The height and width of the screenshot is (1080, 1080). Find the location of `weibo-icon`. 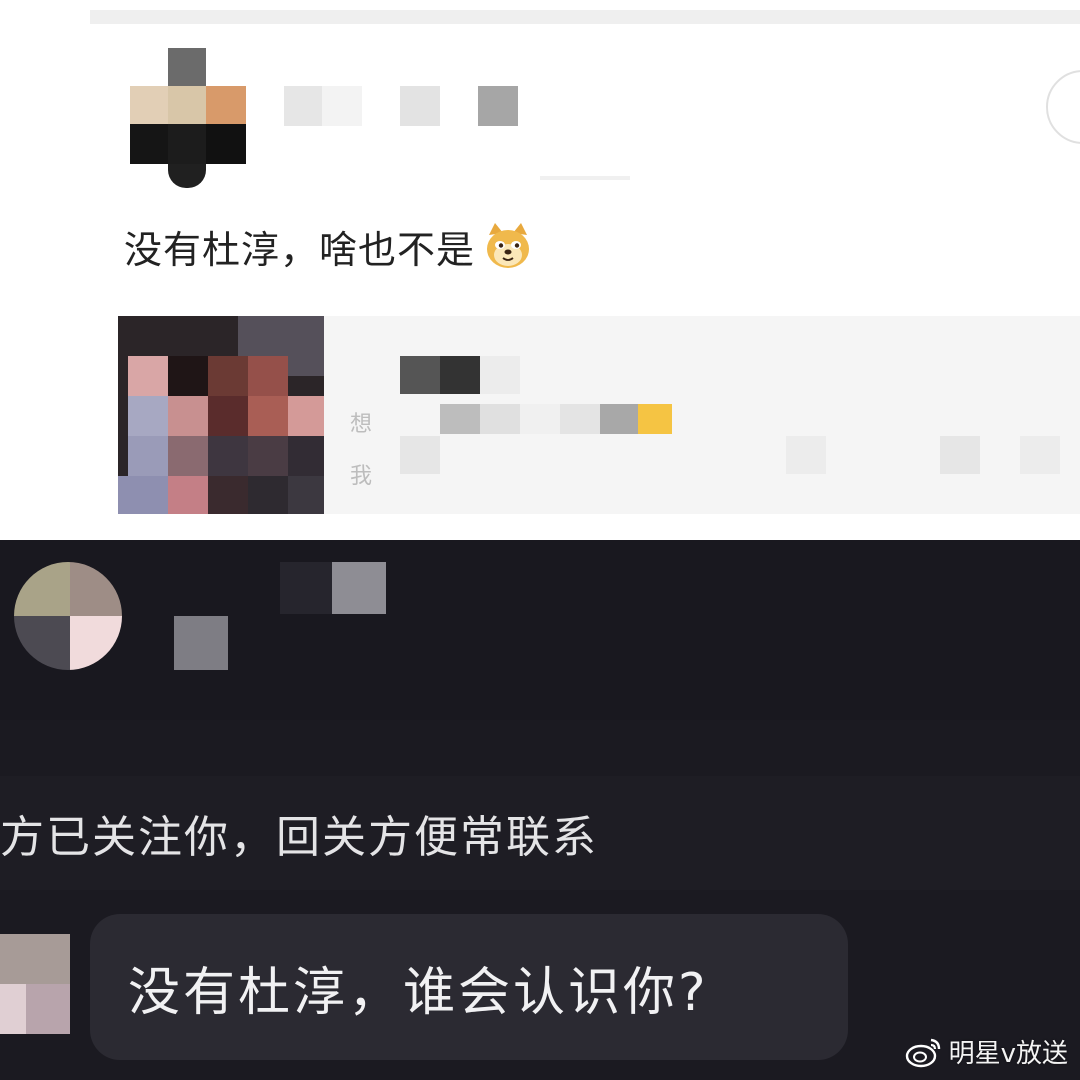

weibo-icon is located at coordinates (924, 1052).